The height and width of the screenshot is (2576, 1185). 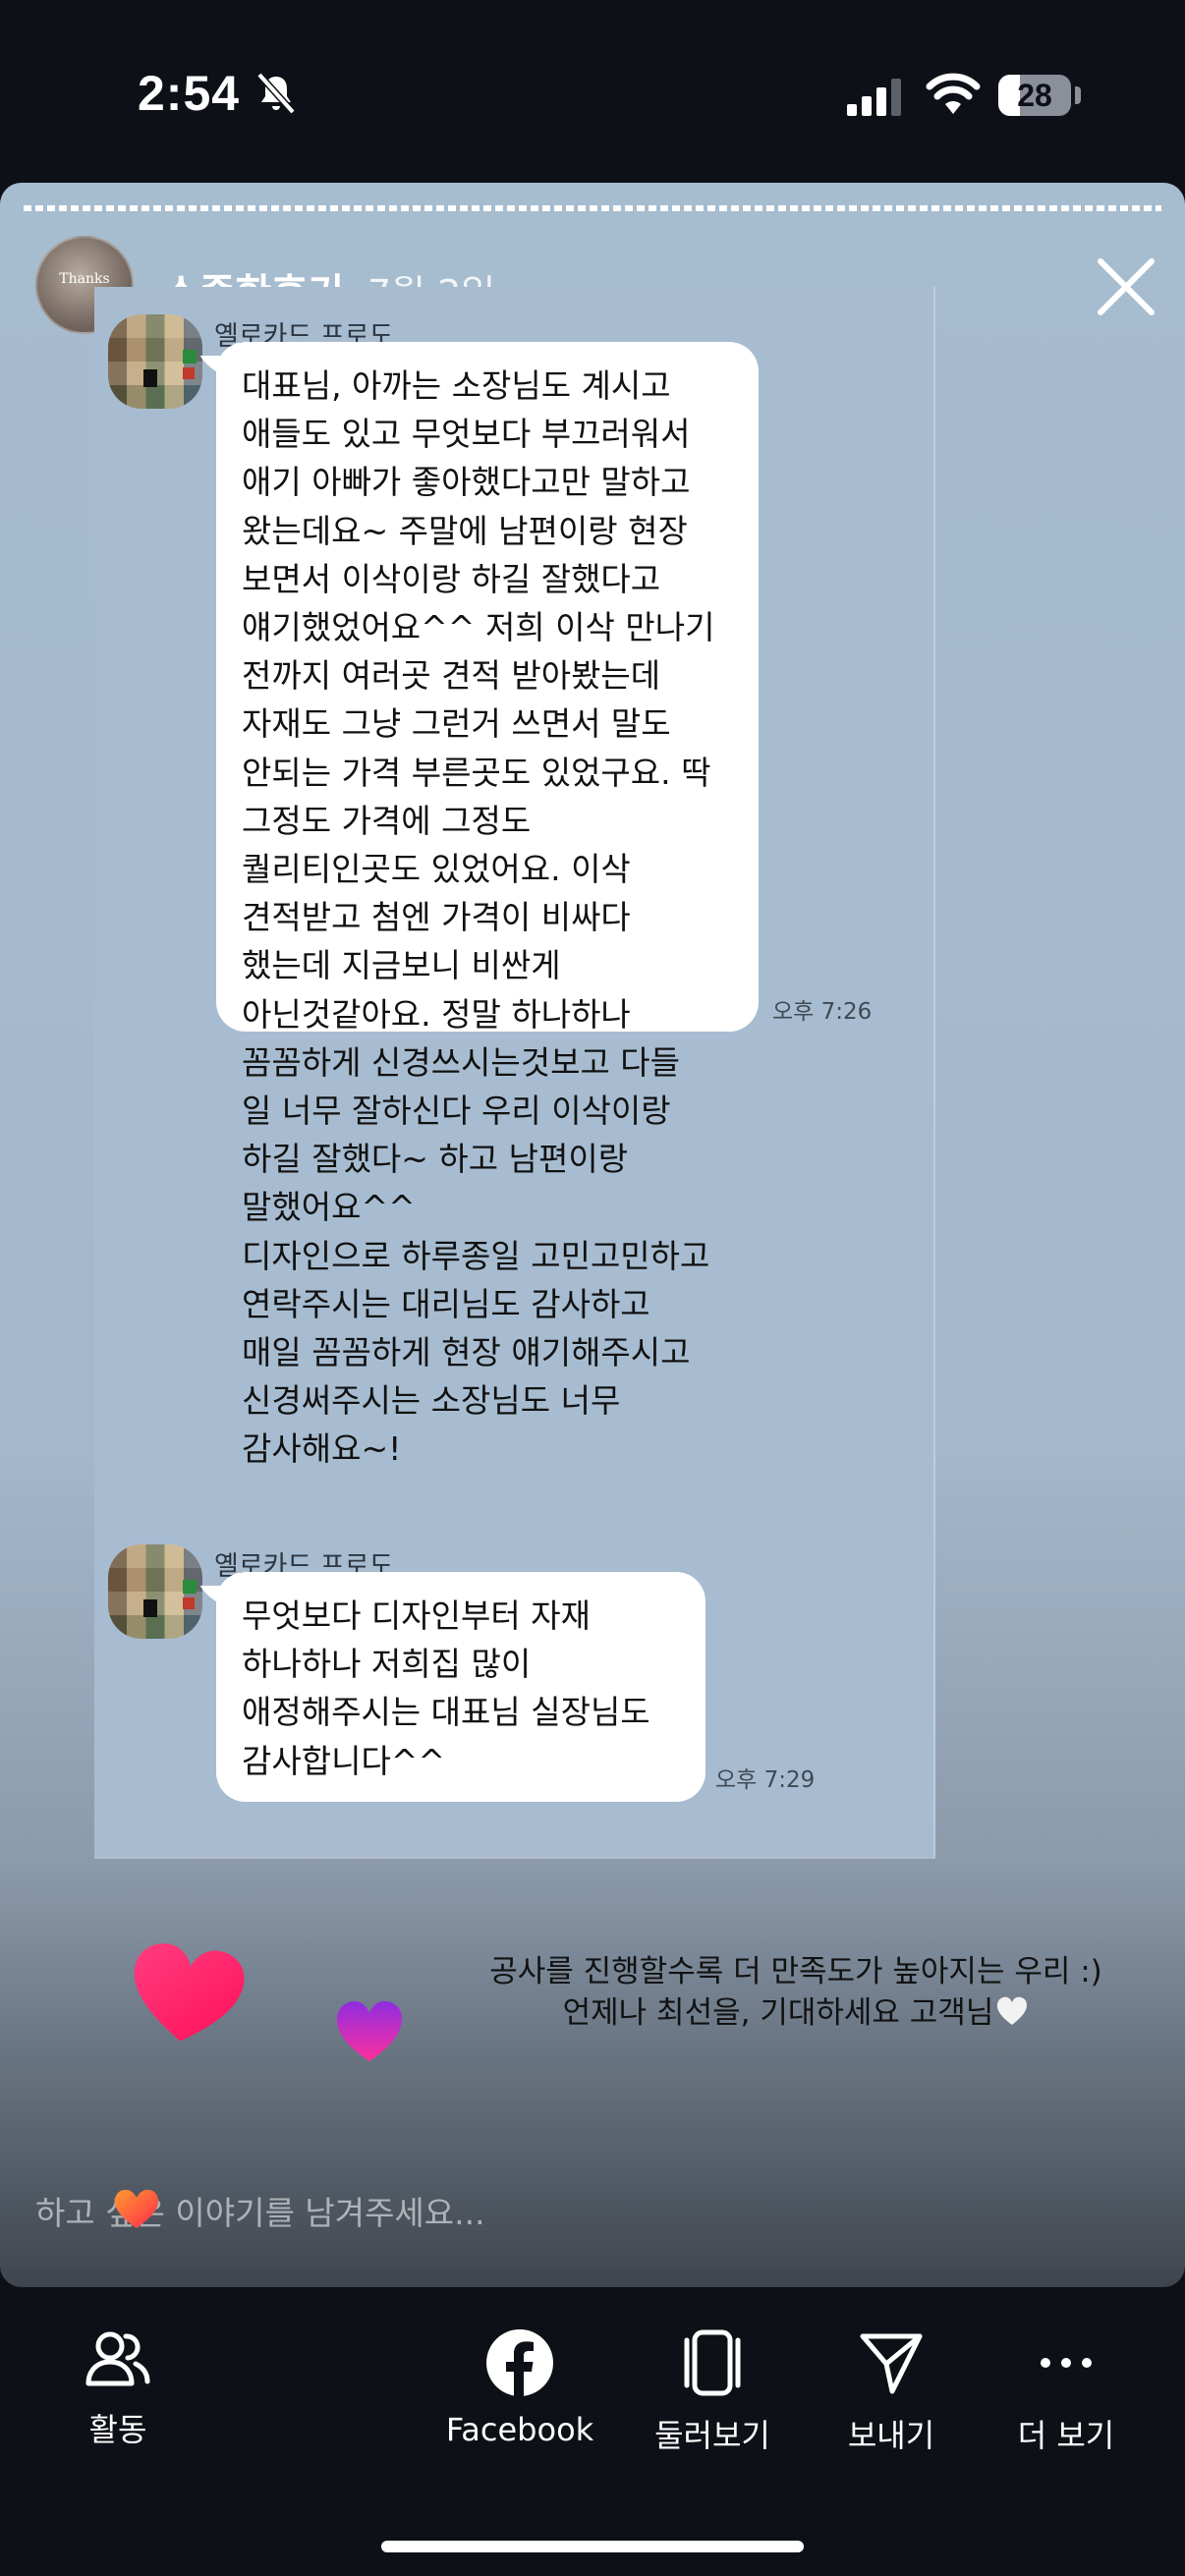 What do you see at coordinates (322, 1449) in the screenshot?
I see `message-line: 감사해요~!` at bounding box center [322, 1449].